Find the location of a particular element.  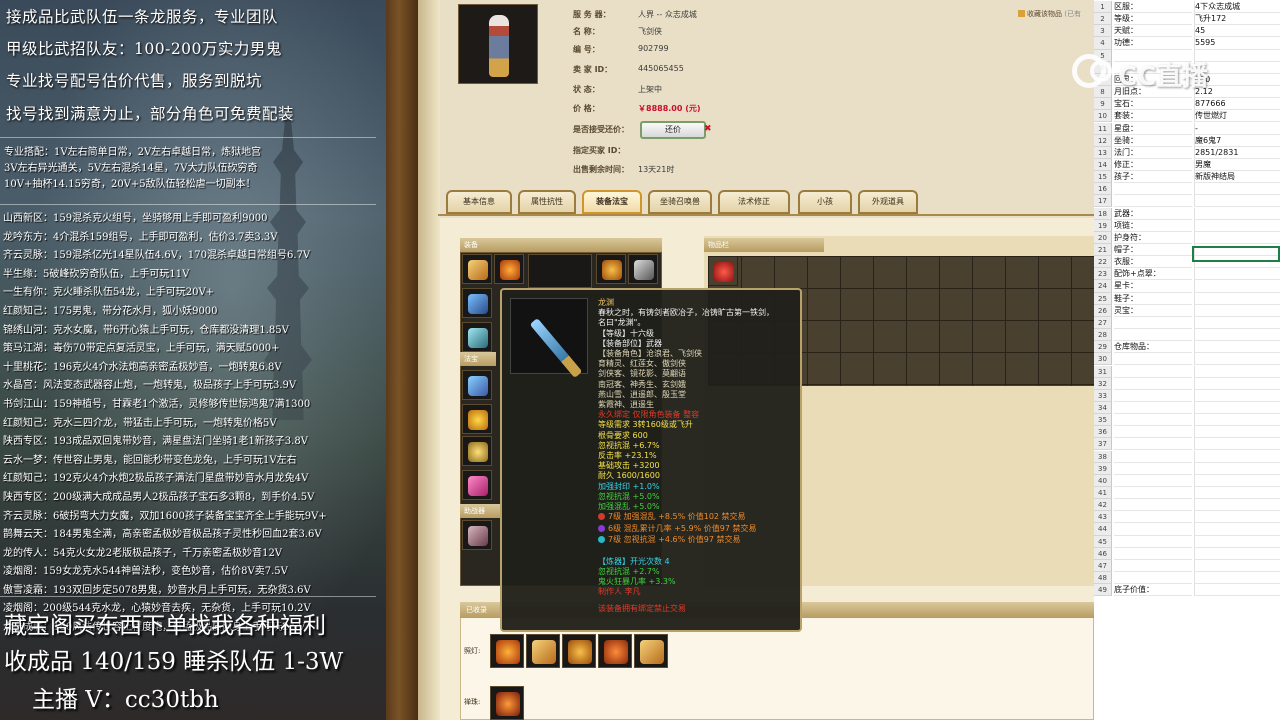

cell: 男魔 is located at coordinates (1237, 165).